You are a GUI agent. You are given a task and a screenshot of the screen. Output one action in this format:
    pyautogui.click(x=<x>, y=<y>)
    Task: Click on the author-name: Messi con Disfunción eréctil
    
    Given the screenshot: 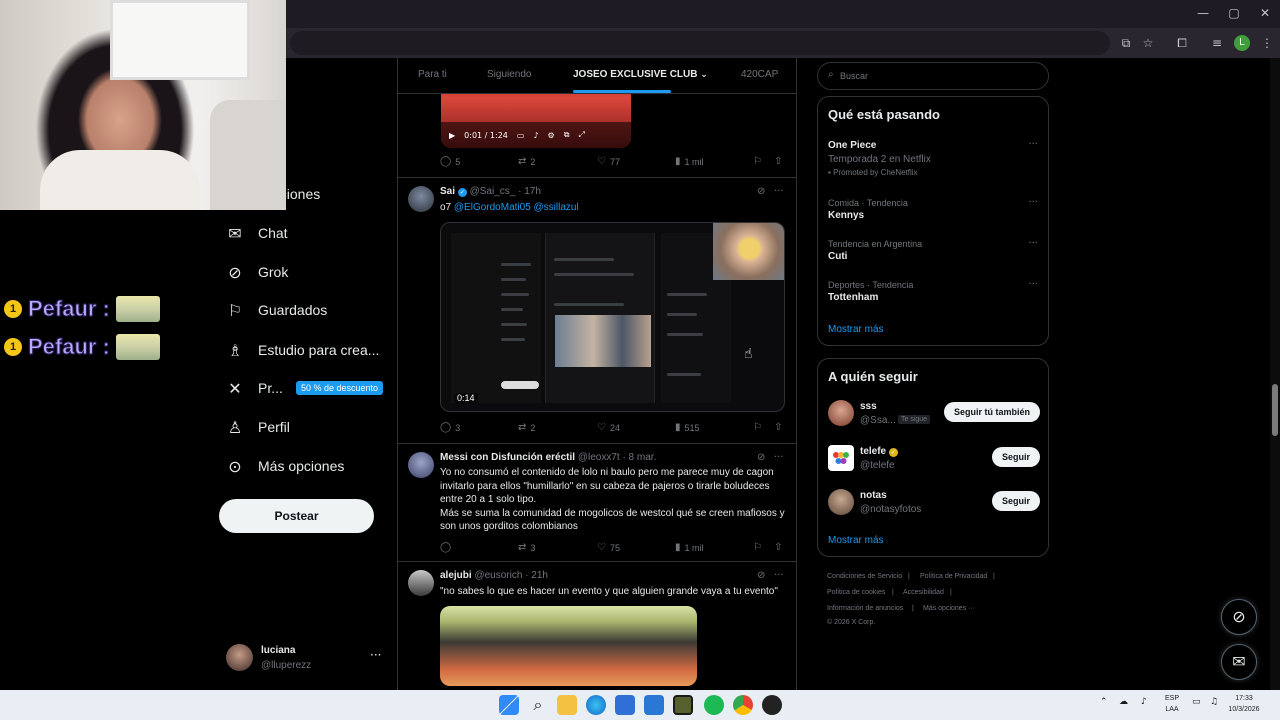 What is the action you would take?
    pyautogui.click(x=507, y=457)
    